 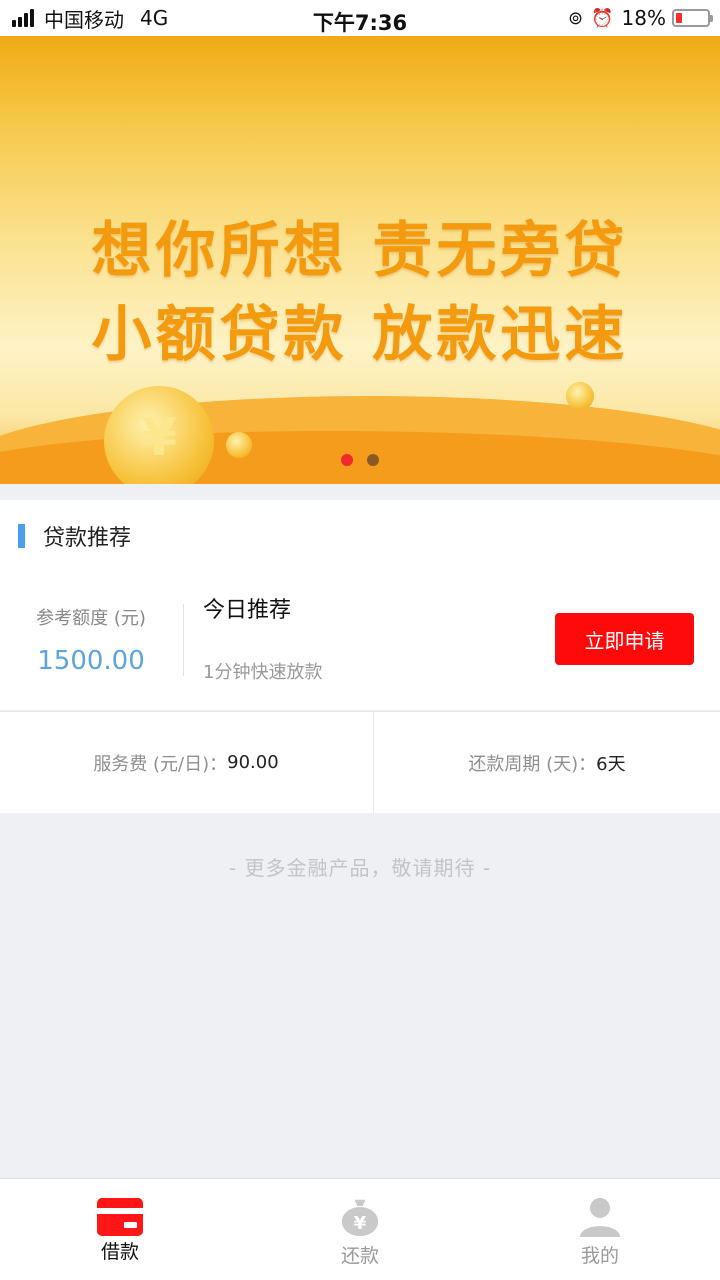 I want to click on card-icon, so click(x=120, y=1217).